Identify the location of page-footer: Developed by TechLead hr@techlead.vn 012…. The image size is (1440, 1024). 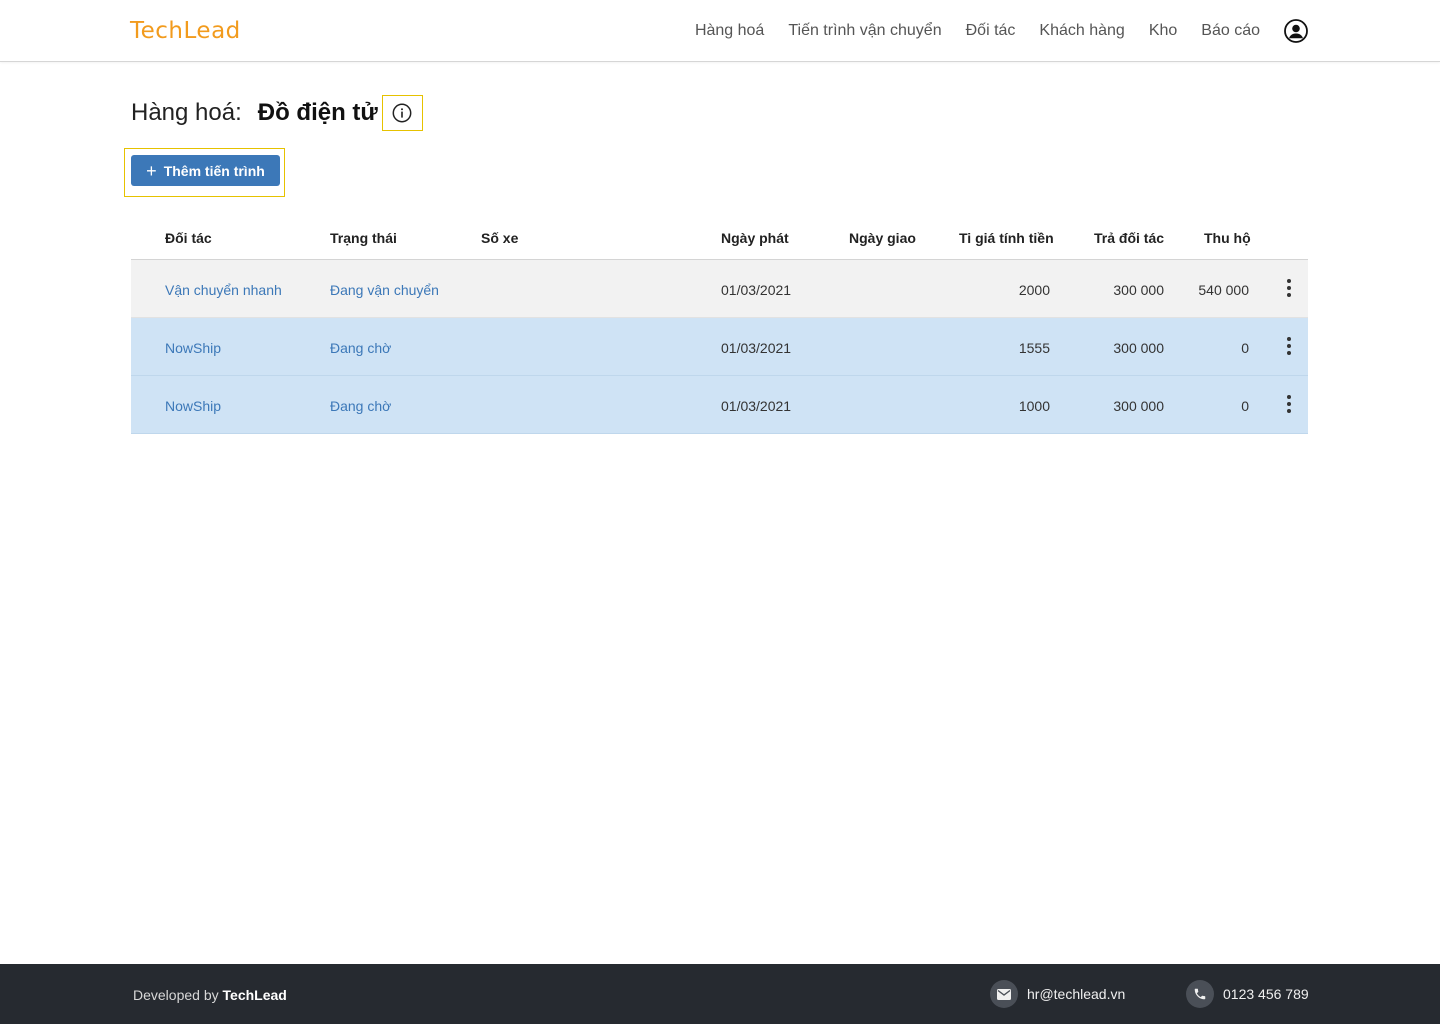
(720, 994).